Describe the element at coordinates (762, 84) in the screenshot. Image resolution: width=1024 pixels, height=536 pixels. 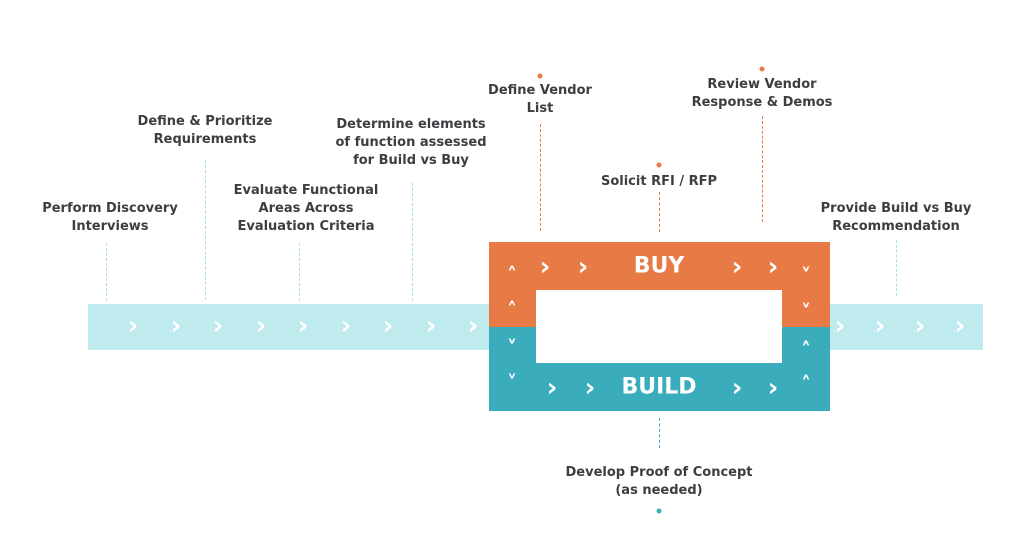
I see `label-line: Review Vendor` at that location.